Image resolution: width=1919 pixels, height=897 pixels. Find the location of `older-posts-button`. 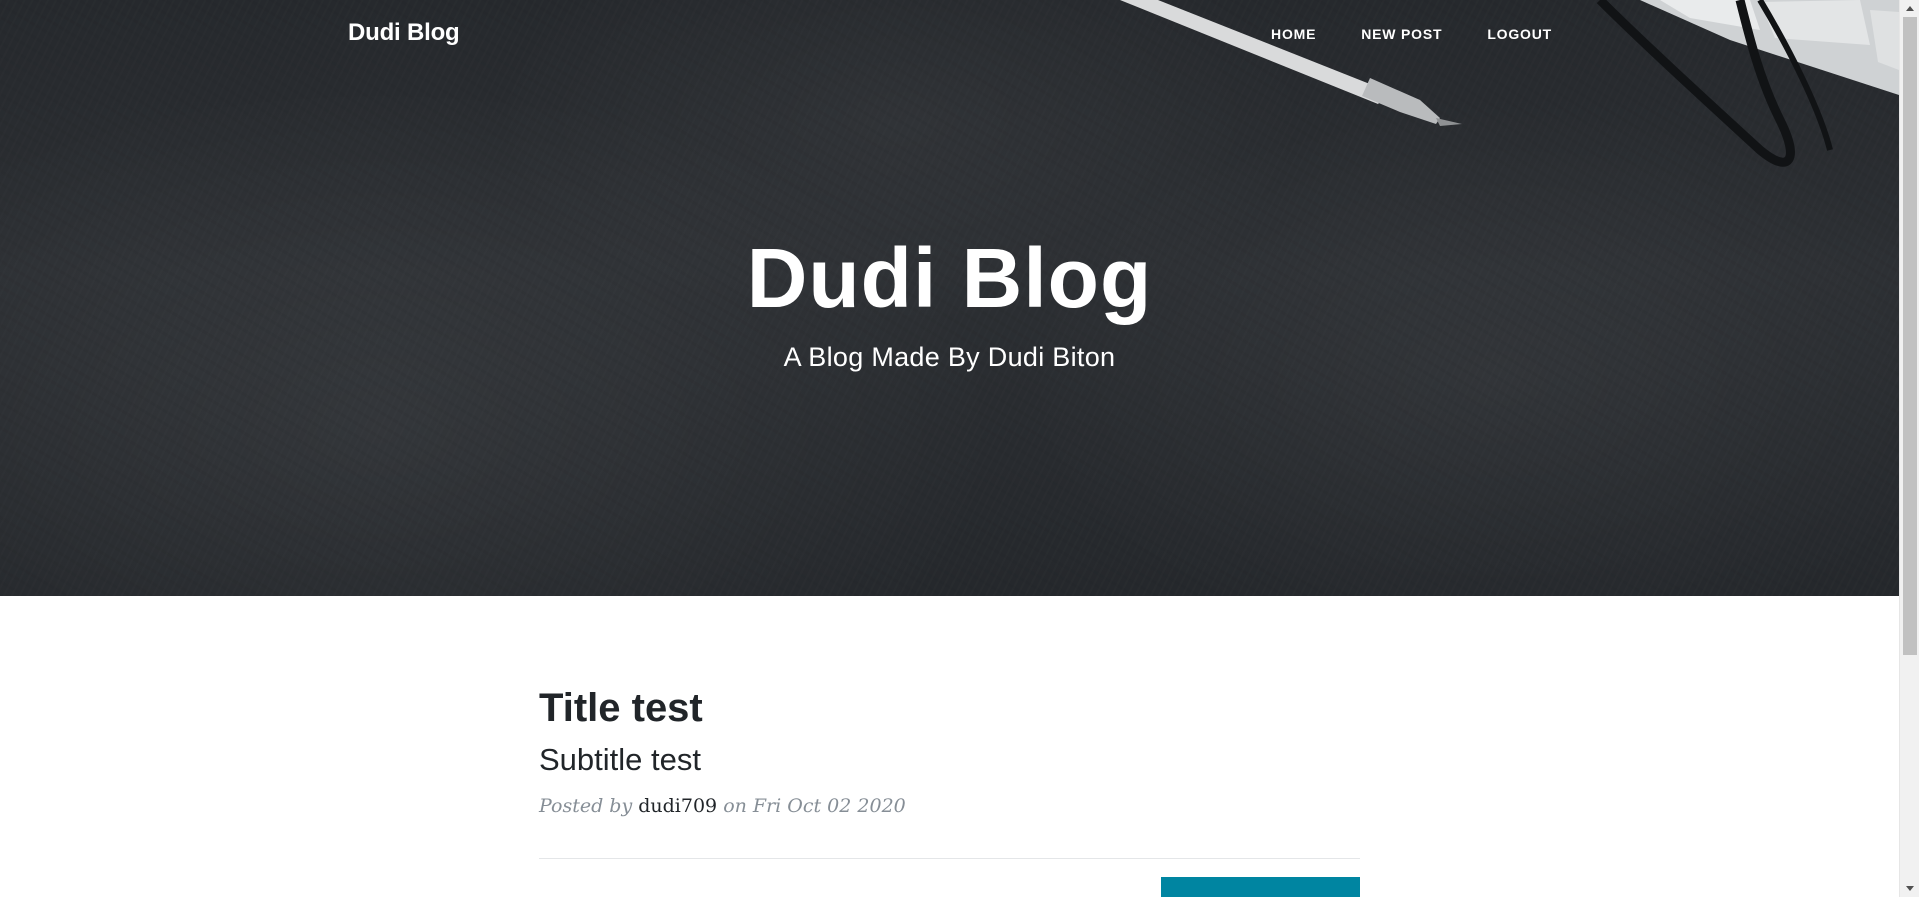

older-posts-button is located at coordinates (1260, 887).